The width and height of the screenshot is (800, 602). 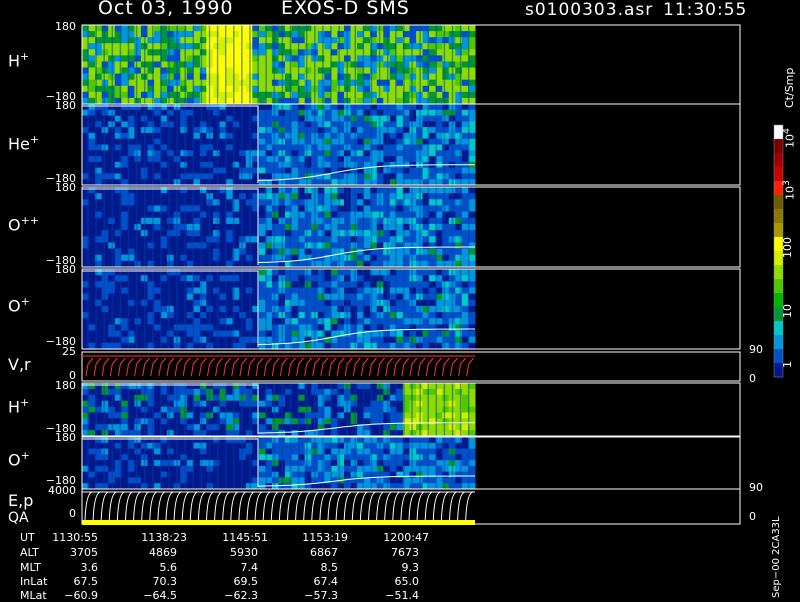 What do you see at coordinates (65, 187) in the screenshot?
I see `tick-opp-top: 180` at bounding box center [65, 187].